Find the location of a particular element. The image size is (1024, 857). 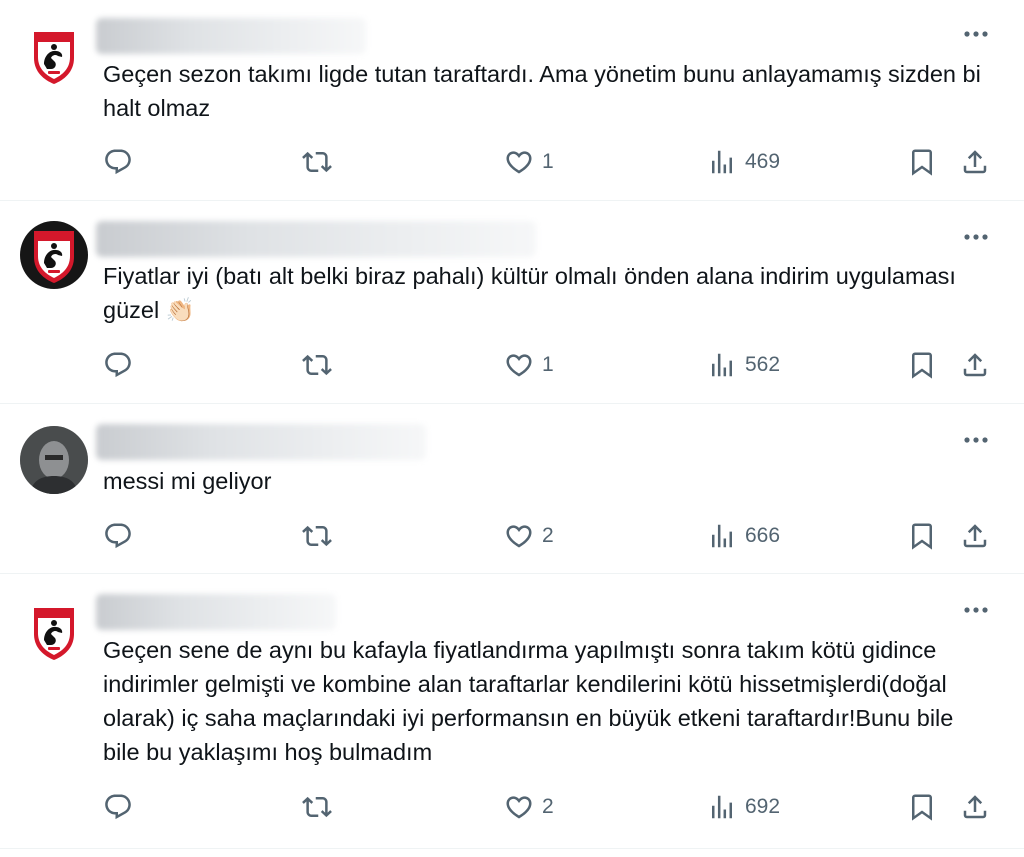

views-button: 692 is located at coordinates (743, 807).